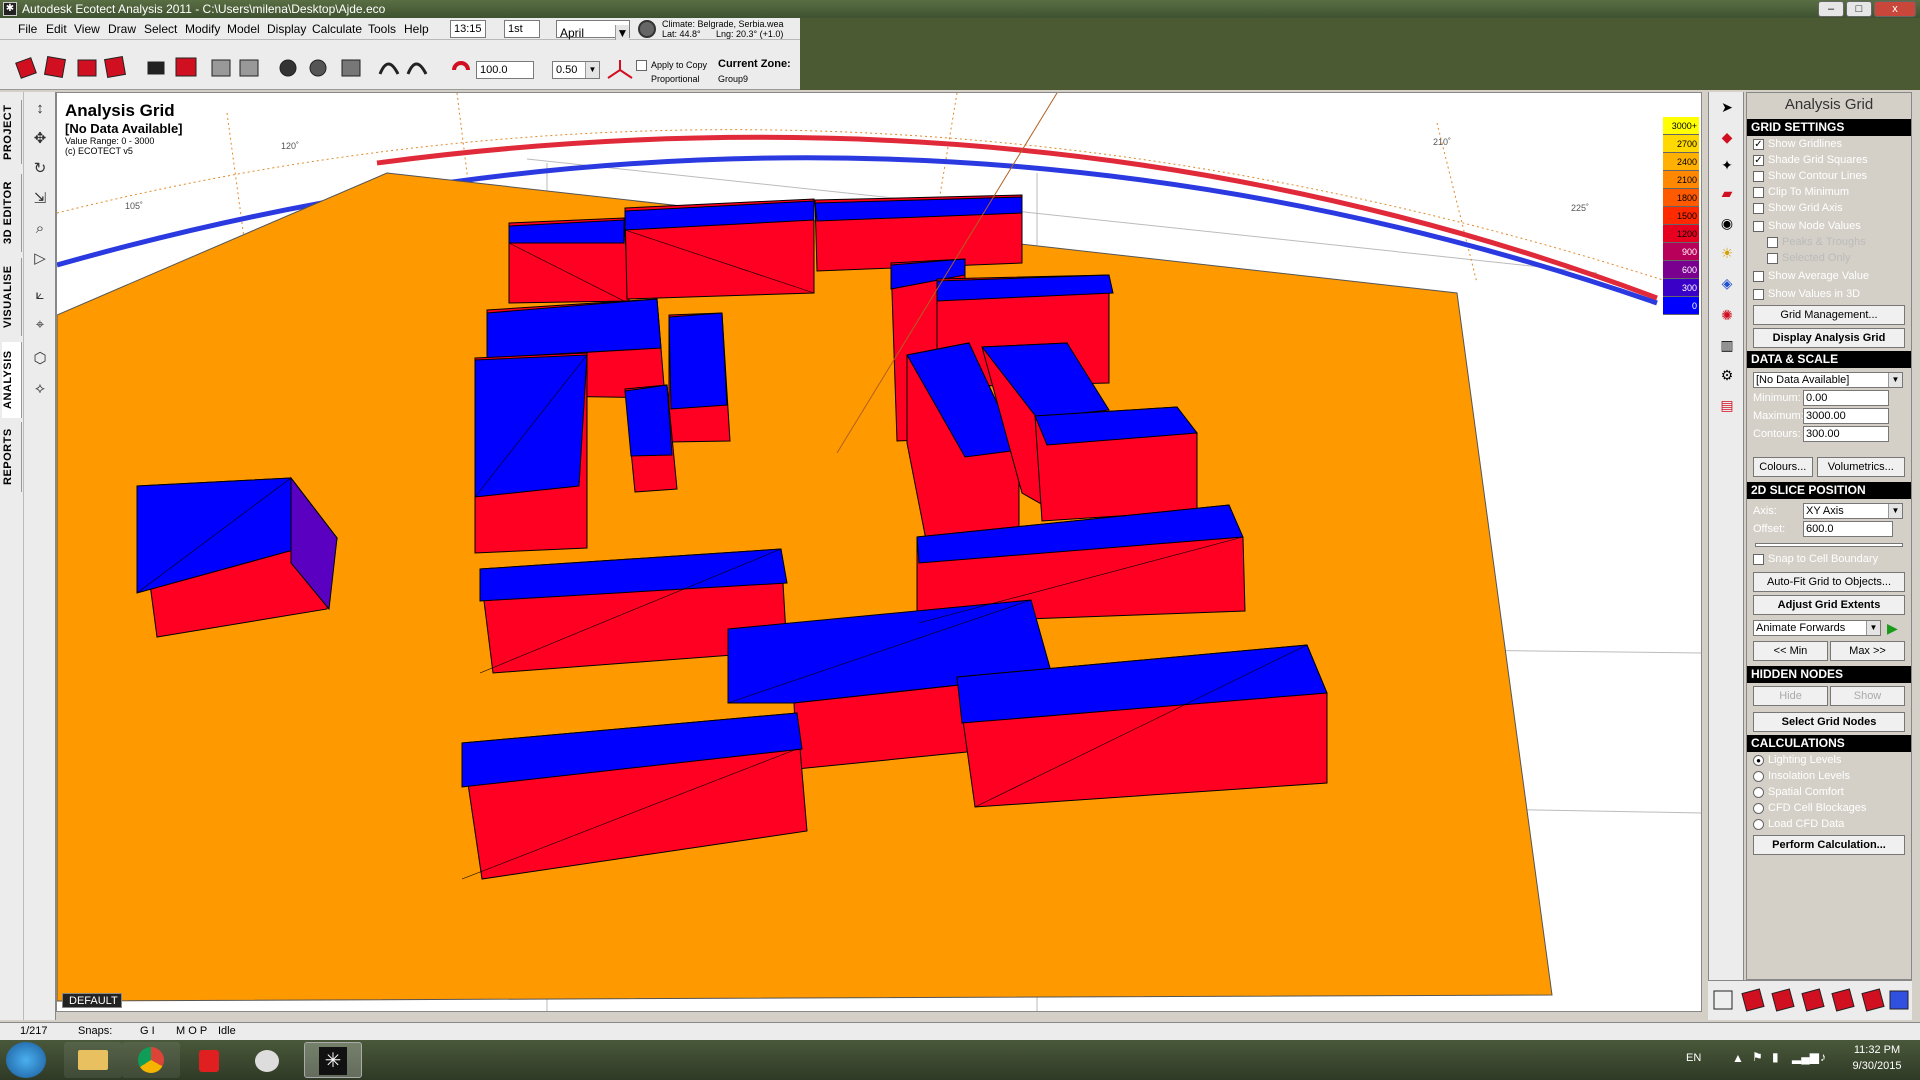  Describe the element at coordinates (1758, 824) in the screenshot. I see `load-cfd-radio` at that location.